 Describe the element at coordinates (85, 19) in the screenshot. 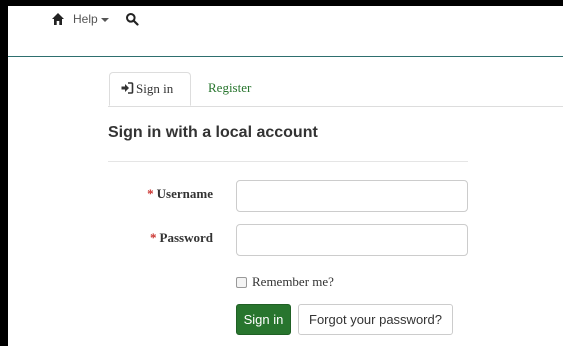

I see `help-label: Help` at that location.